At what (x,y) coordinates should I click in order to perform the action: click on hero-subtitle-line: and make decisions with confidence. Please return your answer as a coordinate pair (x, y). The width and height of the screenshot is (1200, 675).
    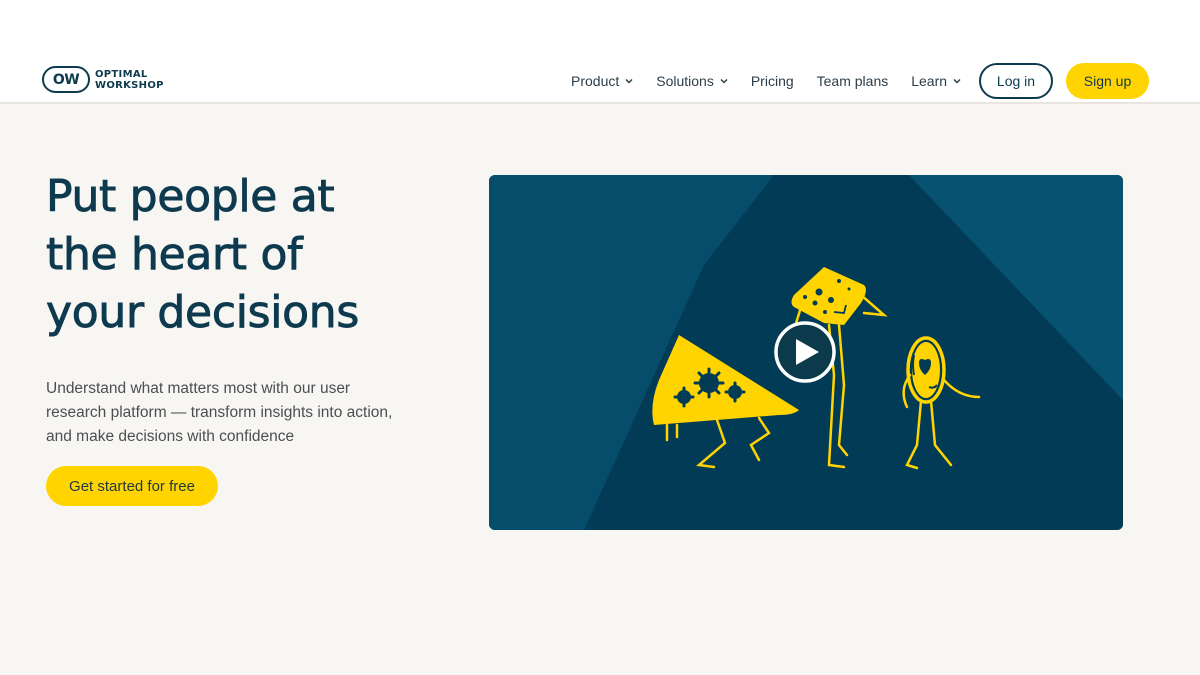
    Looking at the image, I should click on (170, 436).